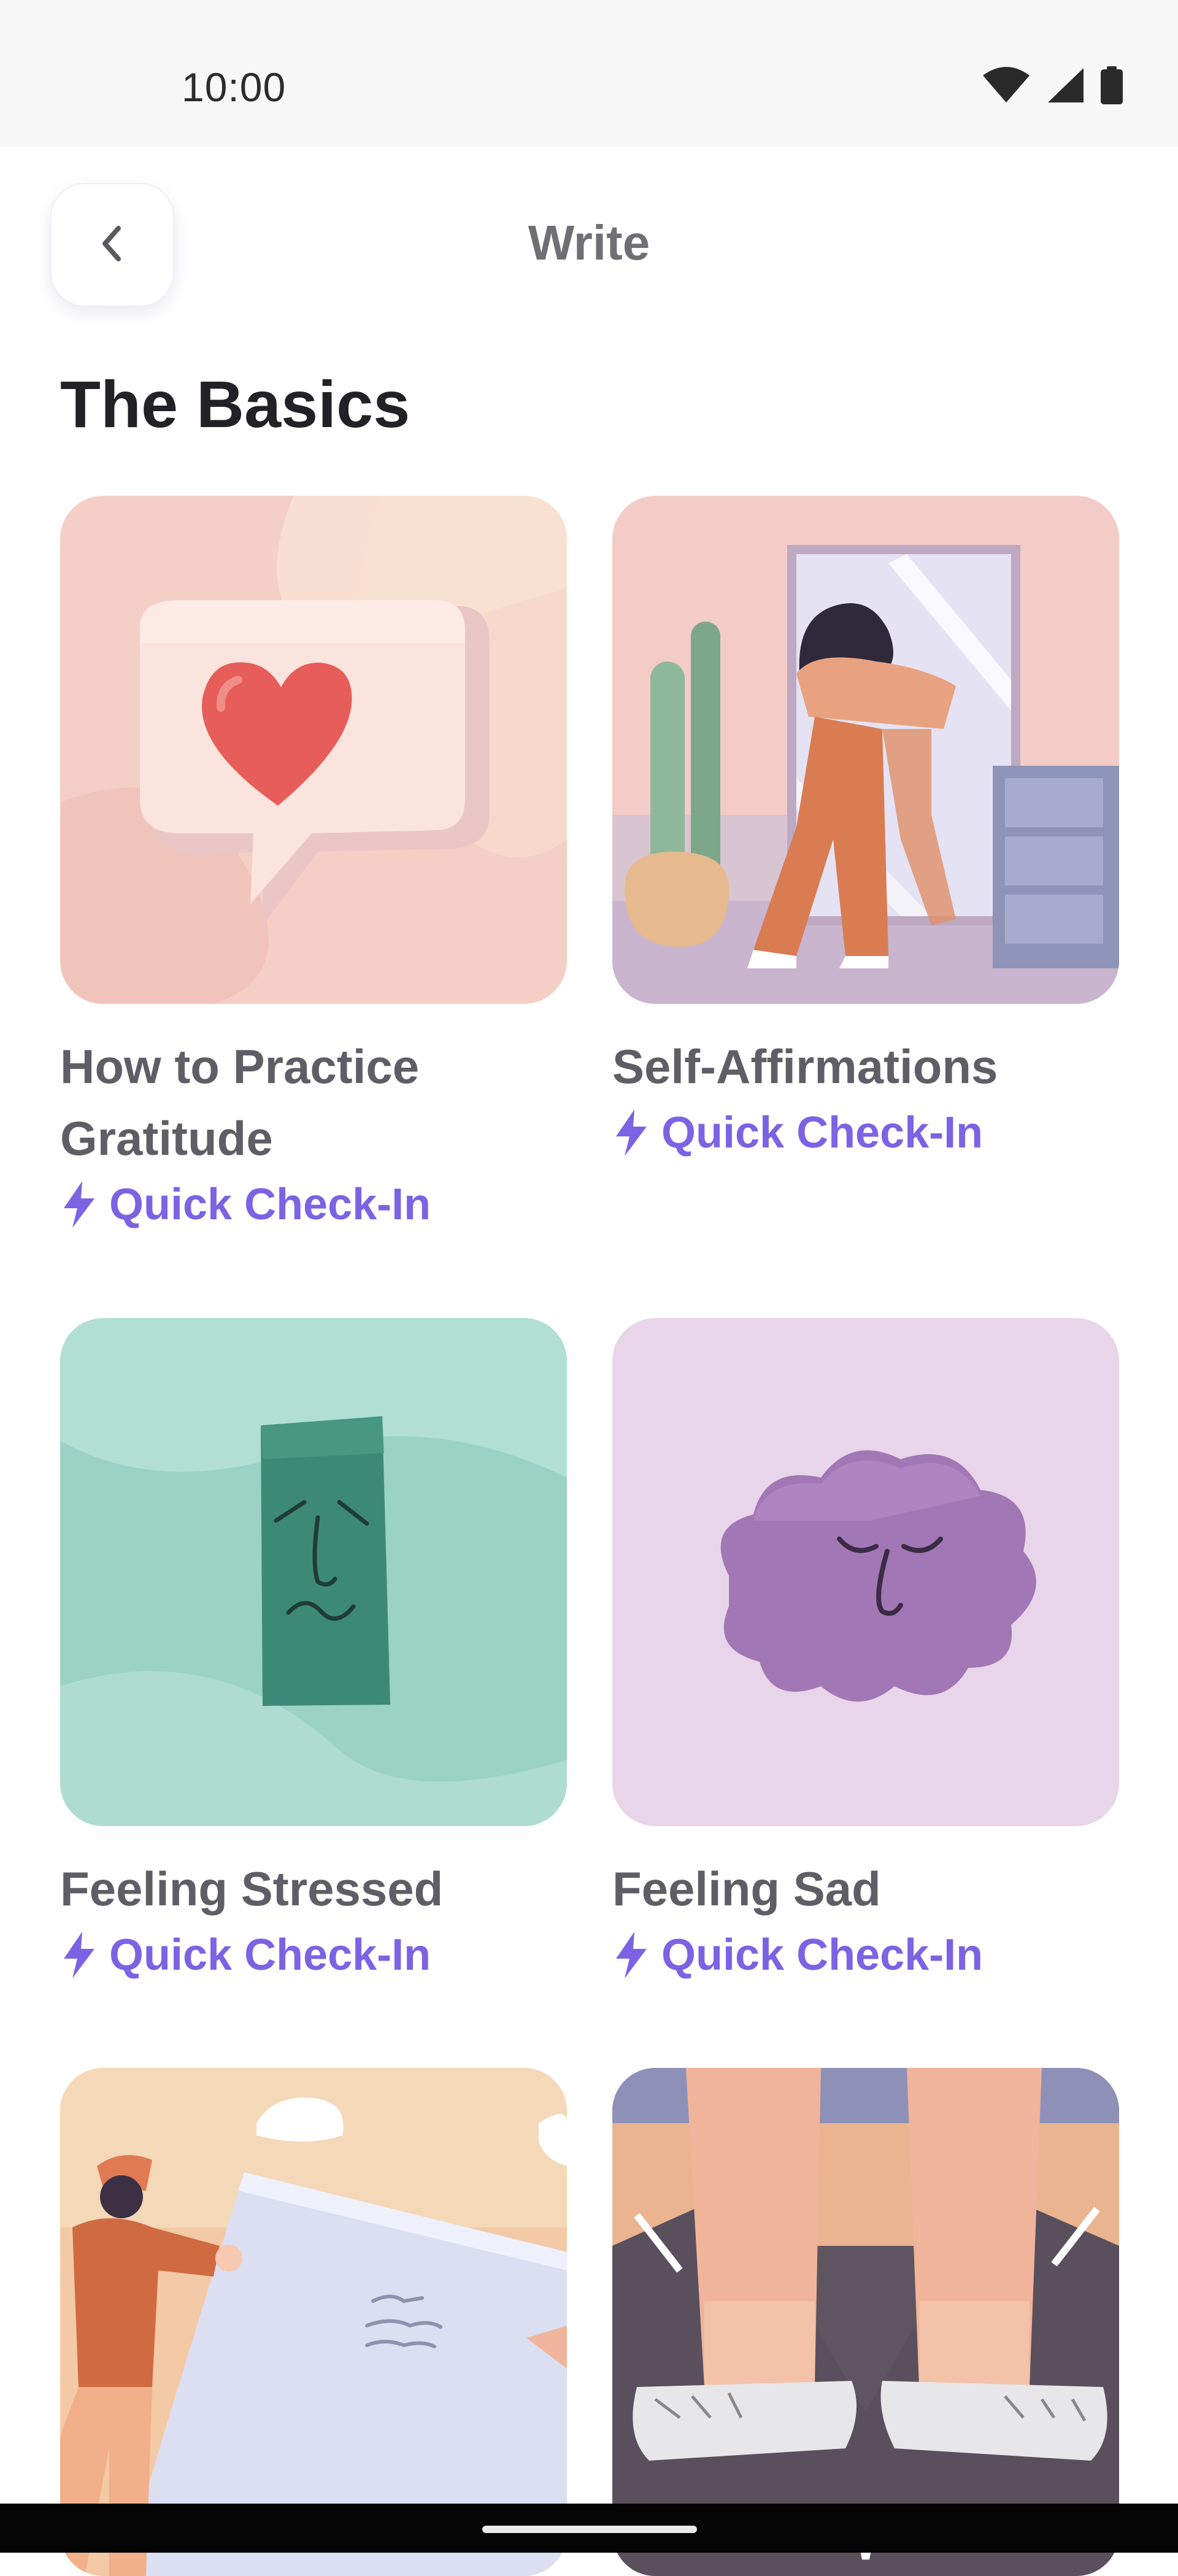 The width and height of the screenshot is (1178, 2576). What do you see at coordinates (313, 1572) in the screenshot?
I see `stressed-green-block-illustration` at bounding box center [313, 1572].